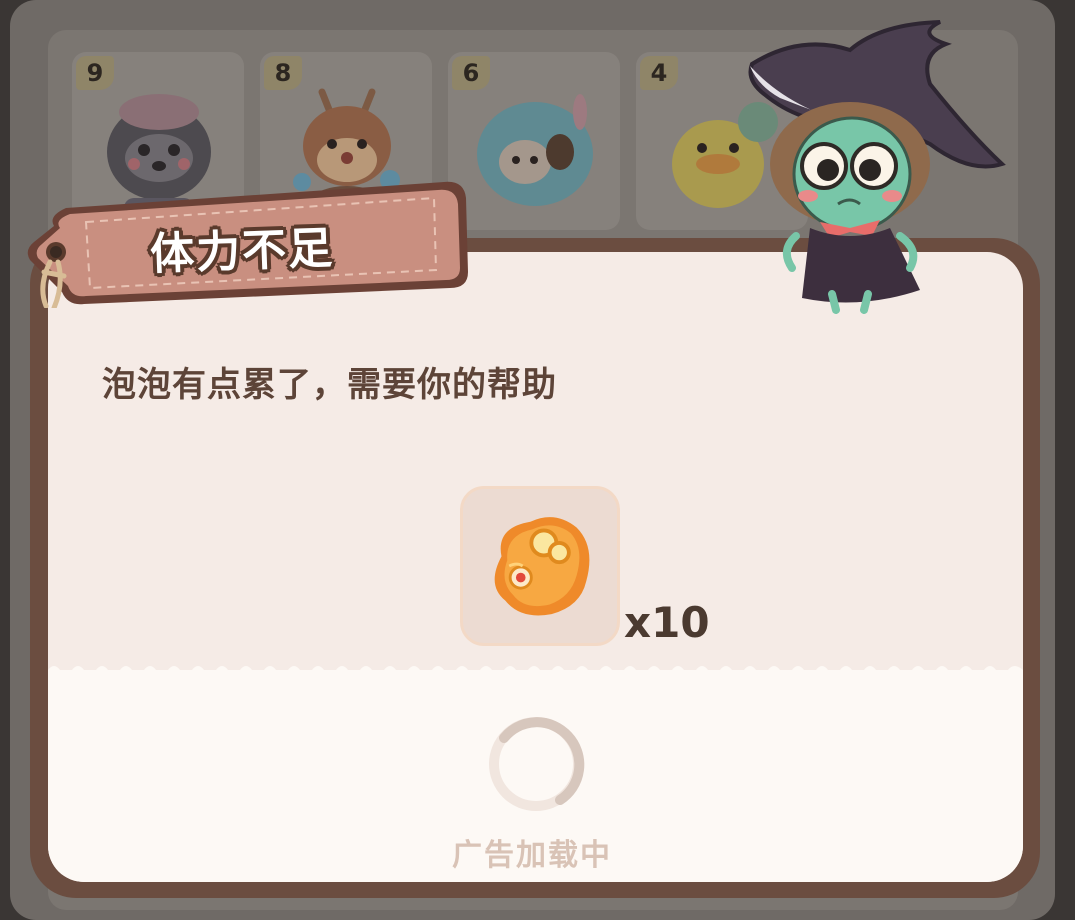 The width and height of the screenshot is (1075, 920). What do you see at coordinates (537, 764) in the screenshot?
I see `loading-spinner-icon` at bounding box center [537, 764].